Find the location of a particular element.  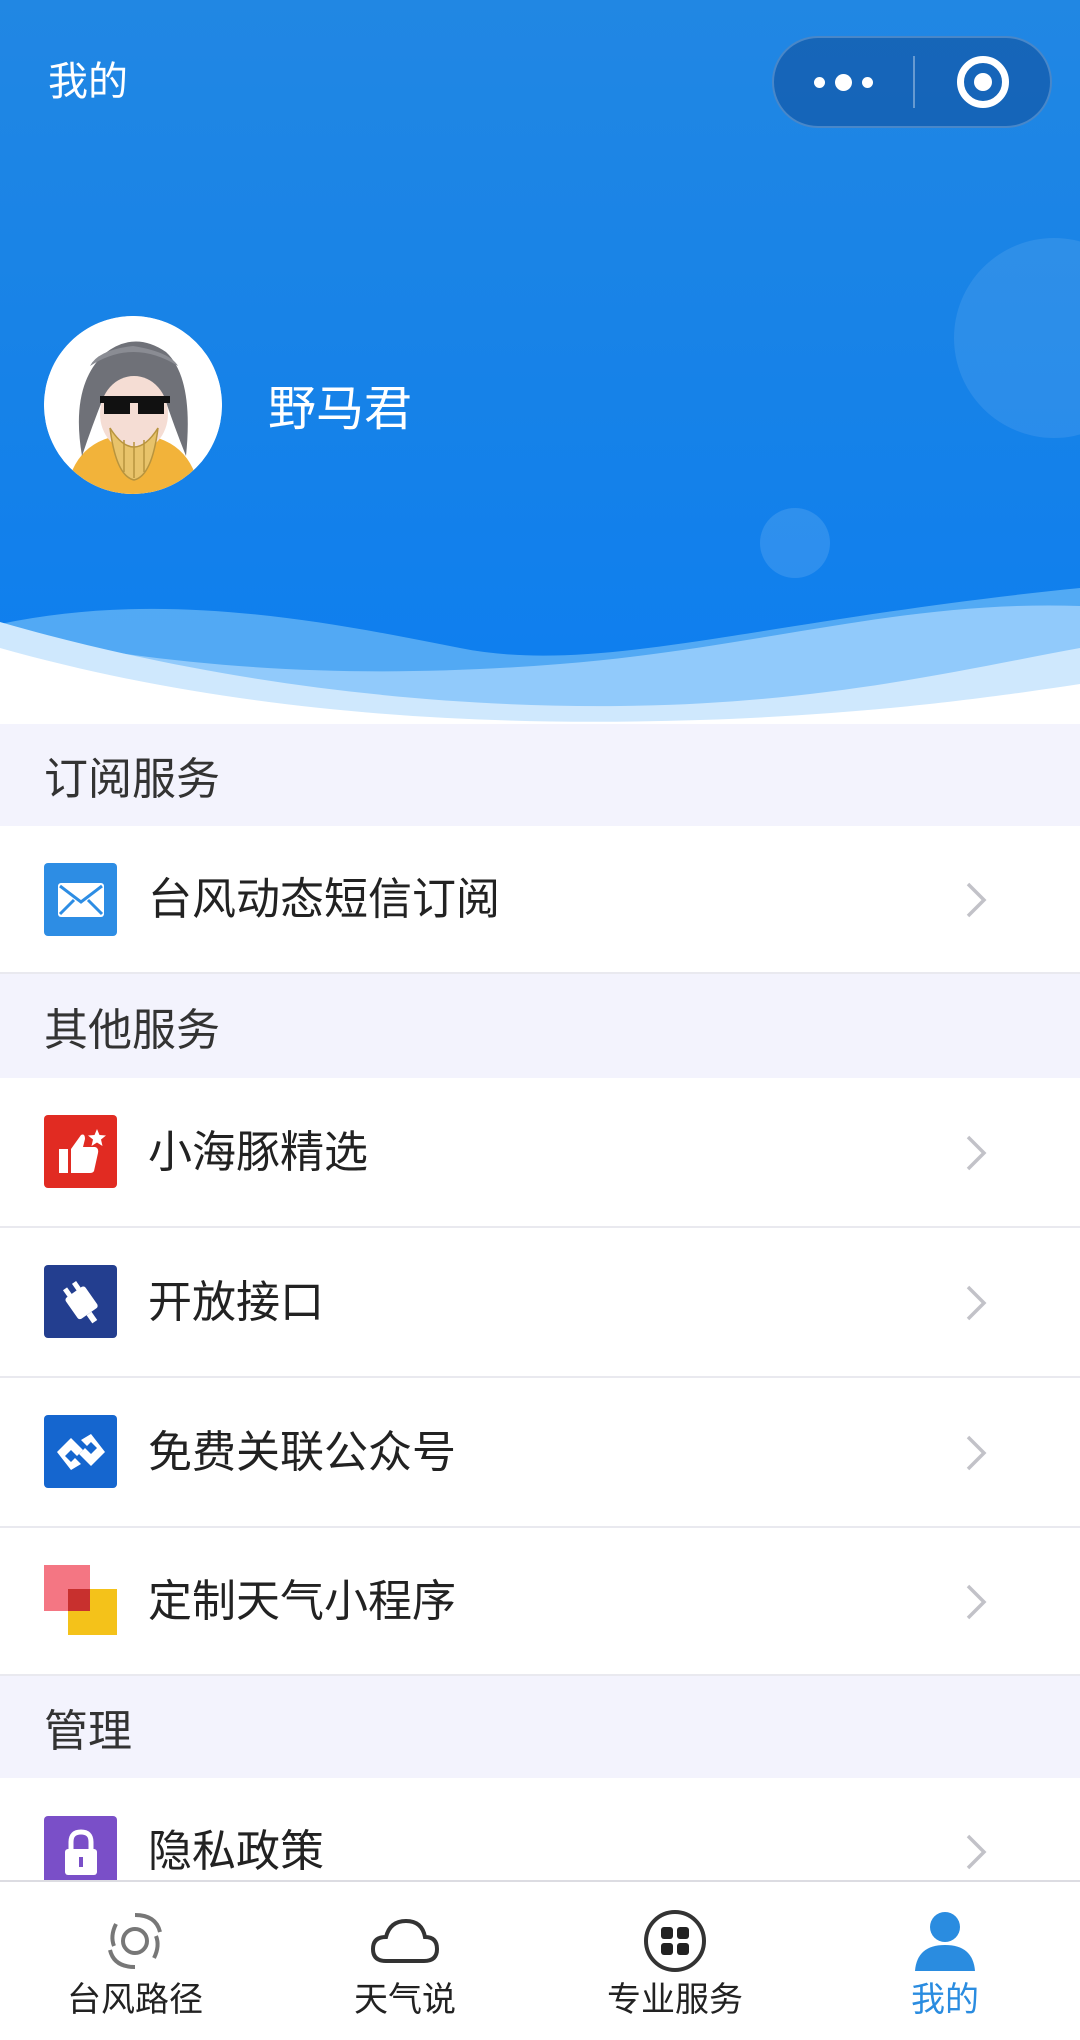

more-dots-icon is located at coordinates (843, 82).